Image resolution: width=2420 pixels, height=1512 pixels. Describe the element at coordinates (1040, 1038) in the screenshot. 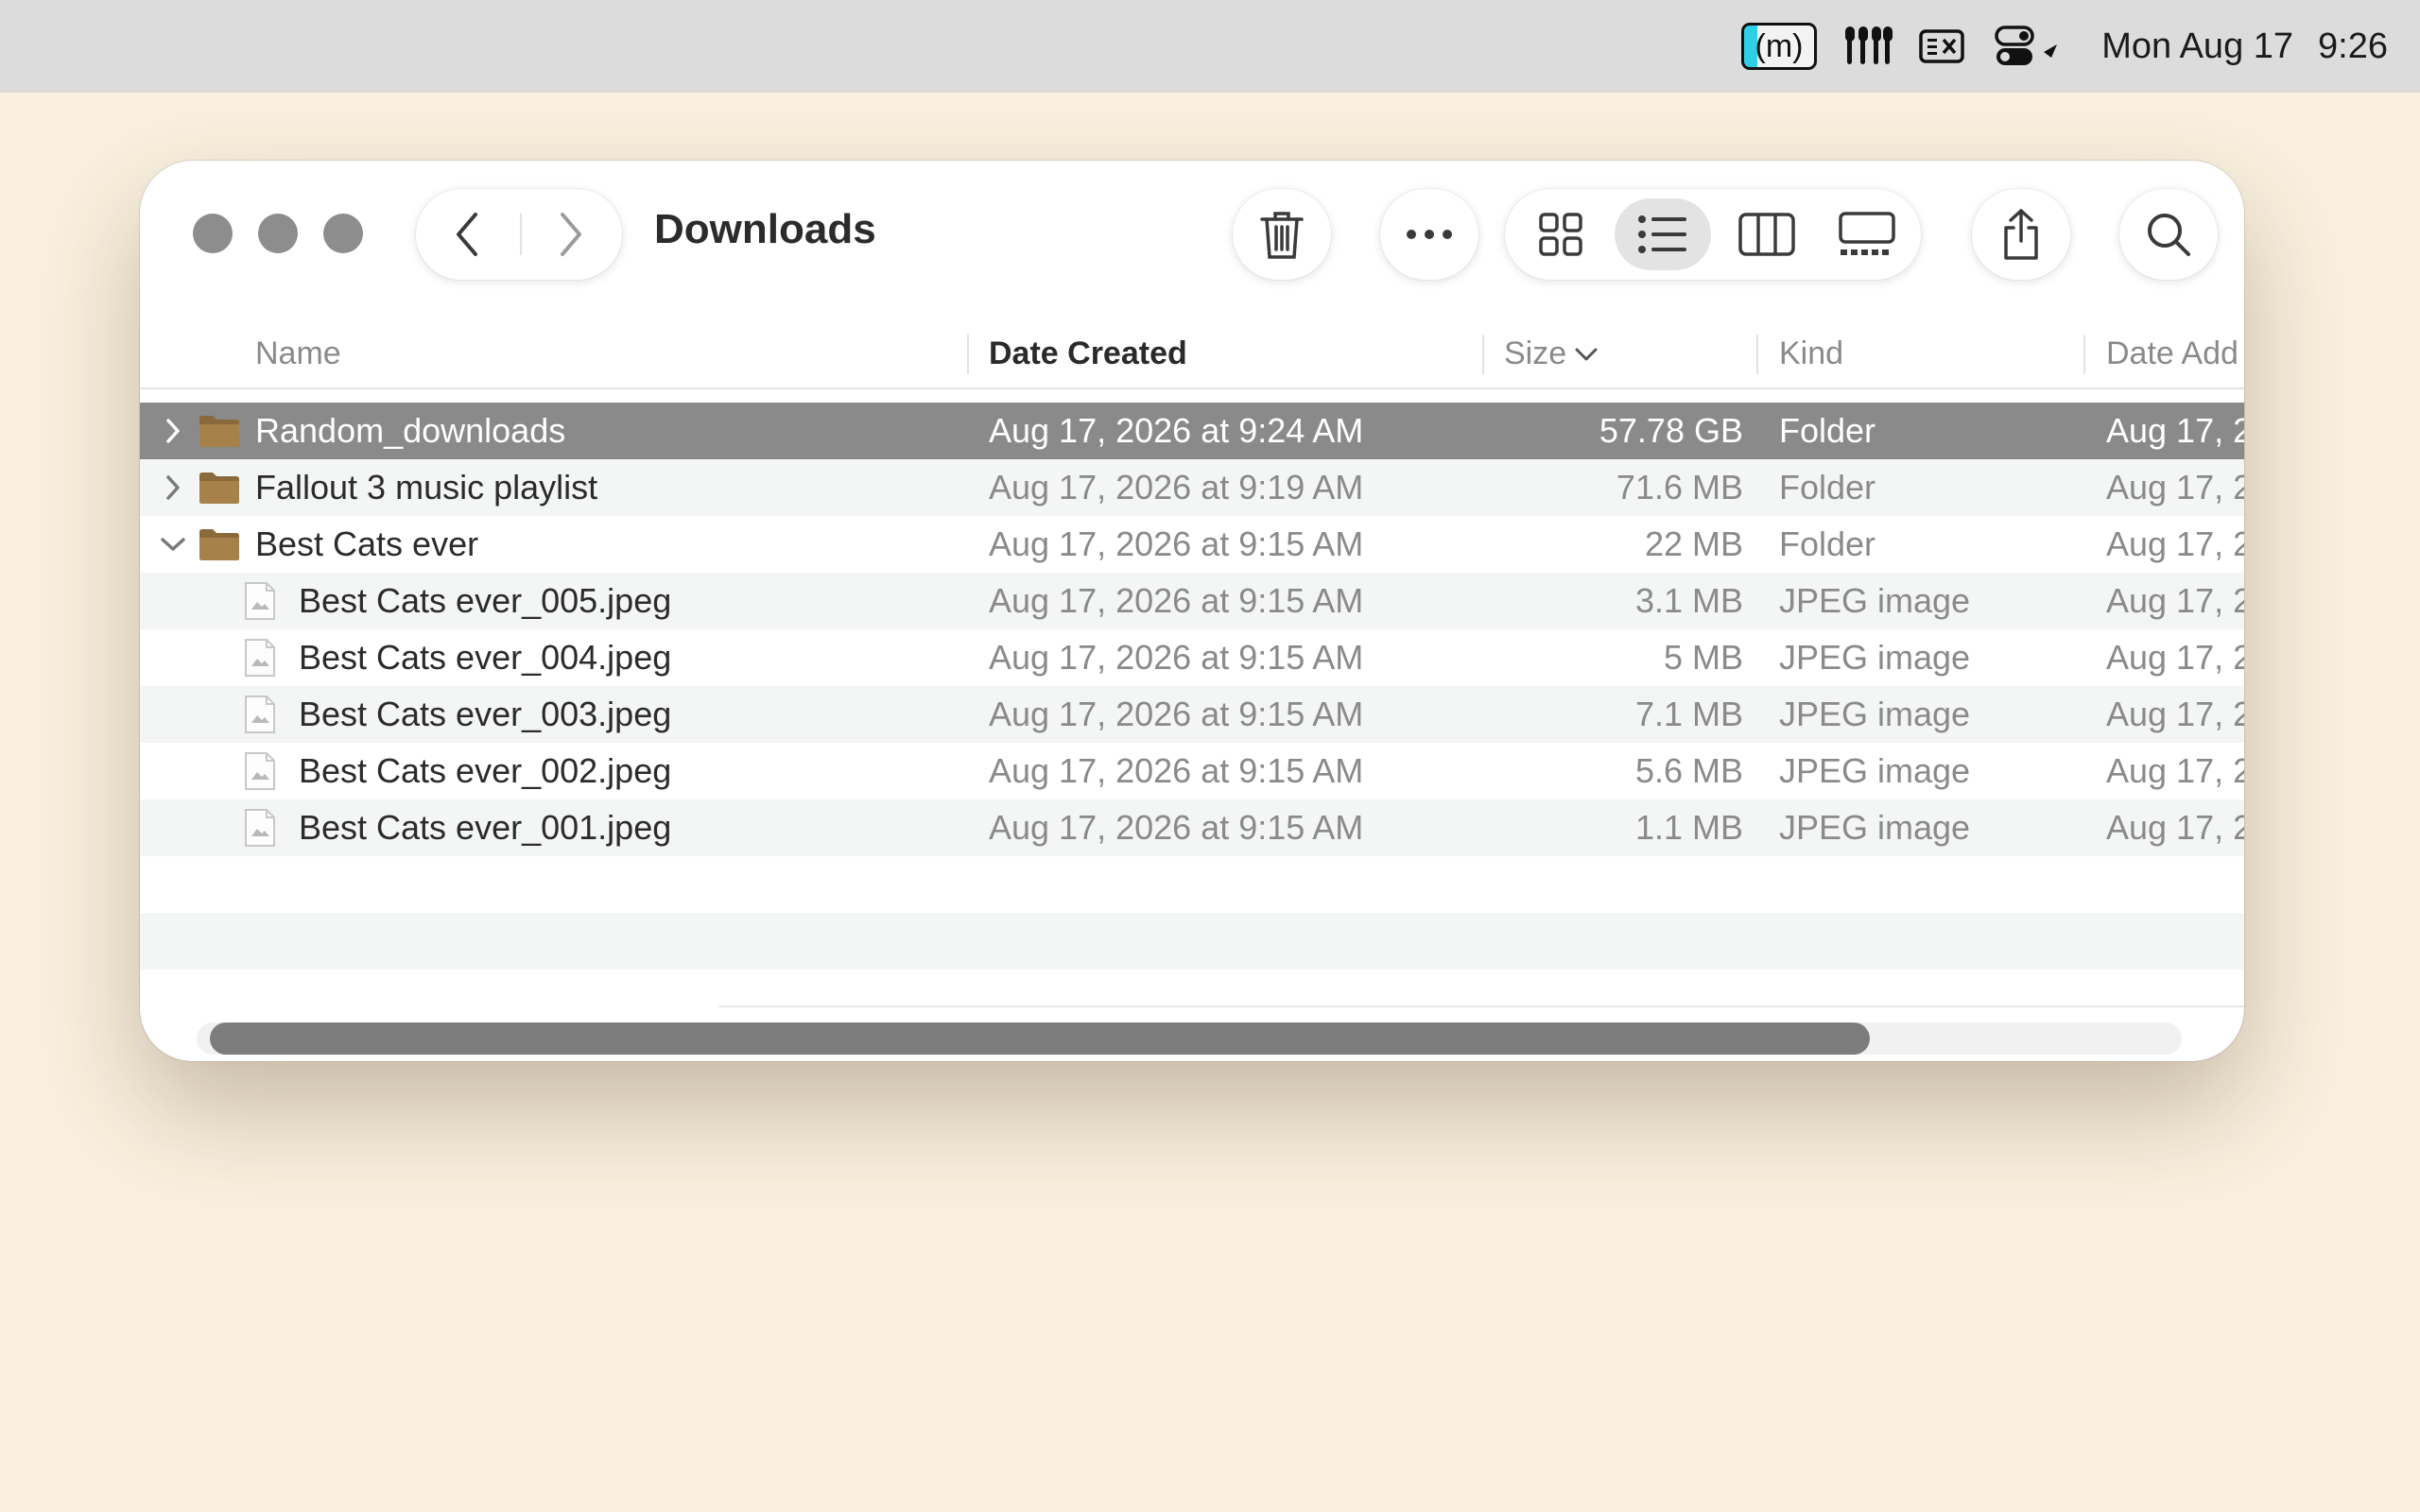

I see `horizontal-scrollbar-thumb` at that location.